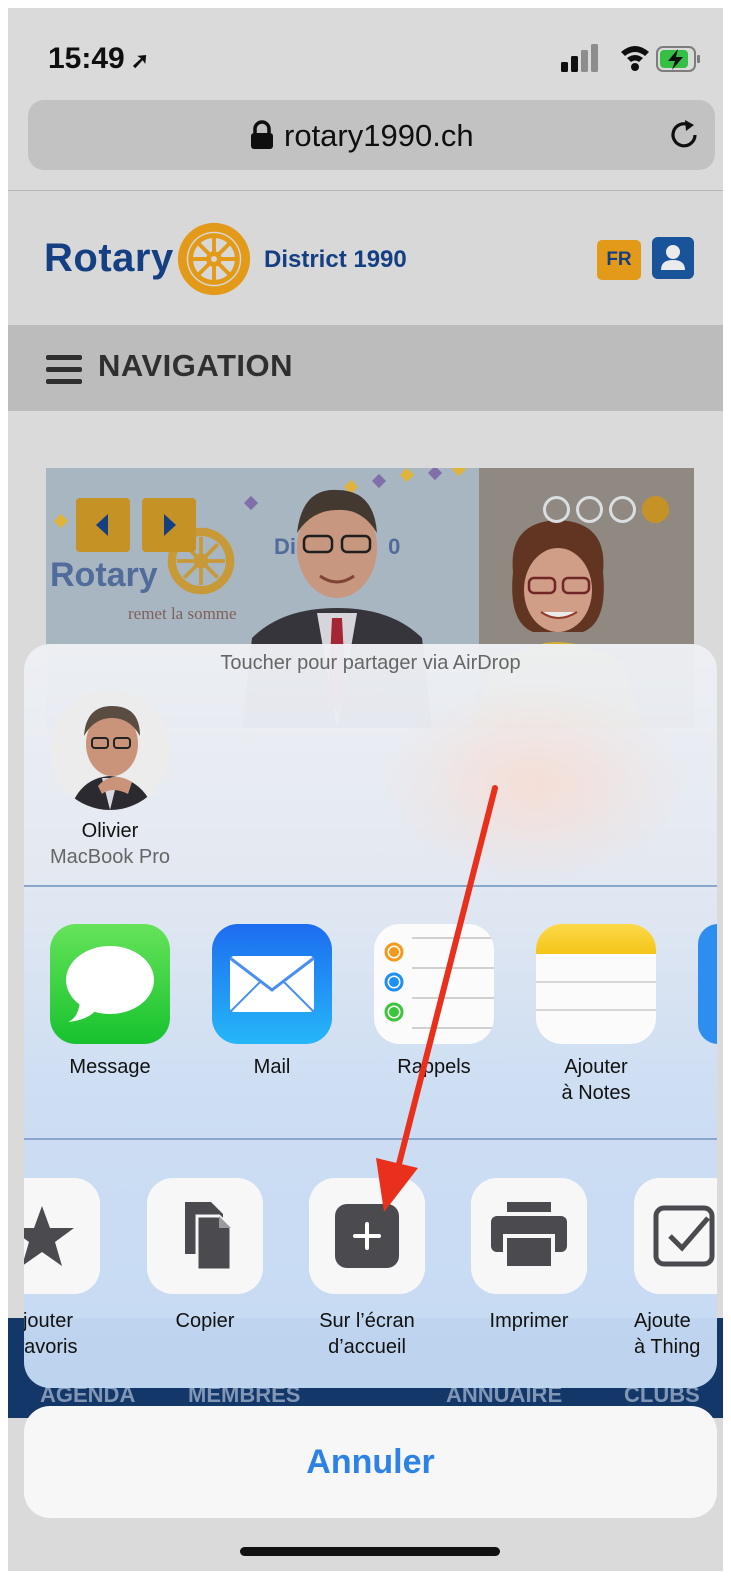 The height and width of the screenshot is (1579, 731). Describe the element at coordinates (675, 1236) in the screenshot. I see `things-icon` at that location.